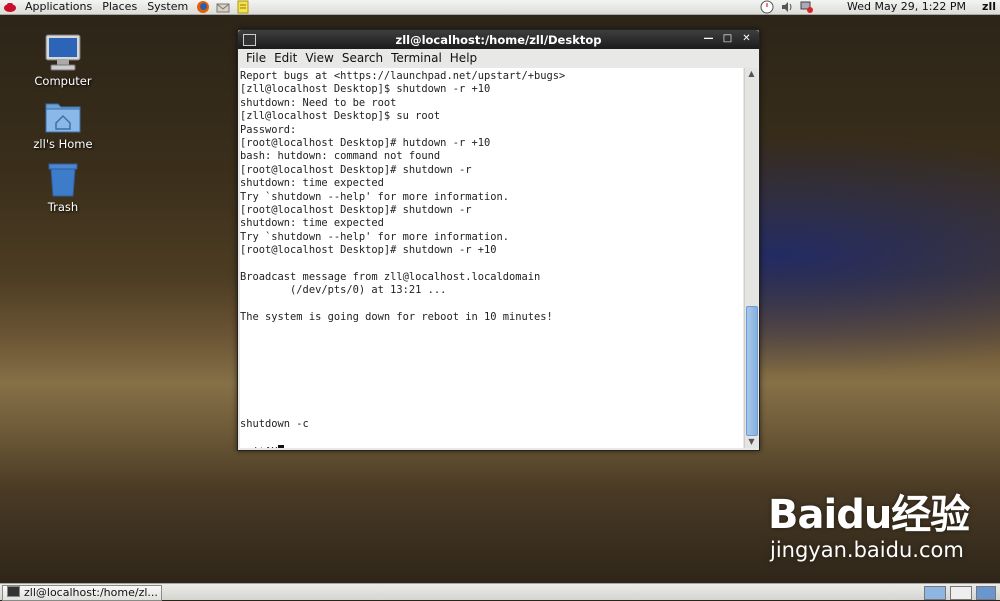 The height and width of the screenshot is (601, 1000). What do you see at coordinates (259, 447) in the screenshot?
I see `terminal-prompt-text: exit^X` at bounding box center [259, 447].